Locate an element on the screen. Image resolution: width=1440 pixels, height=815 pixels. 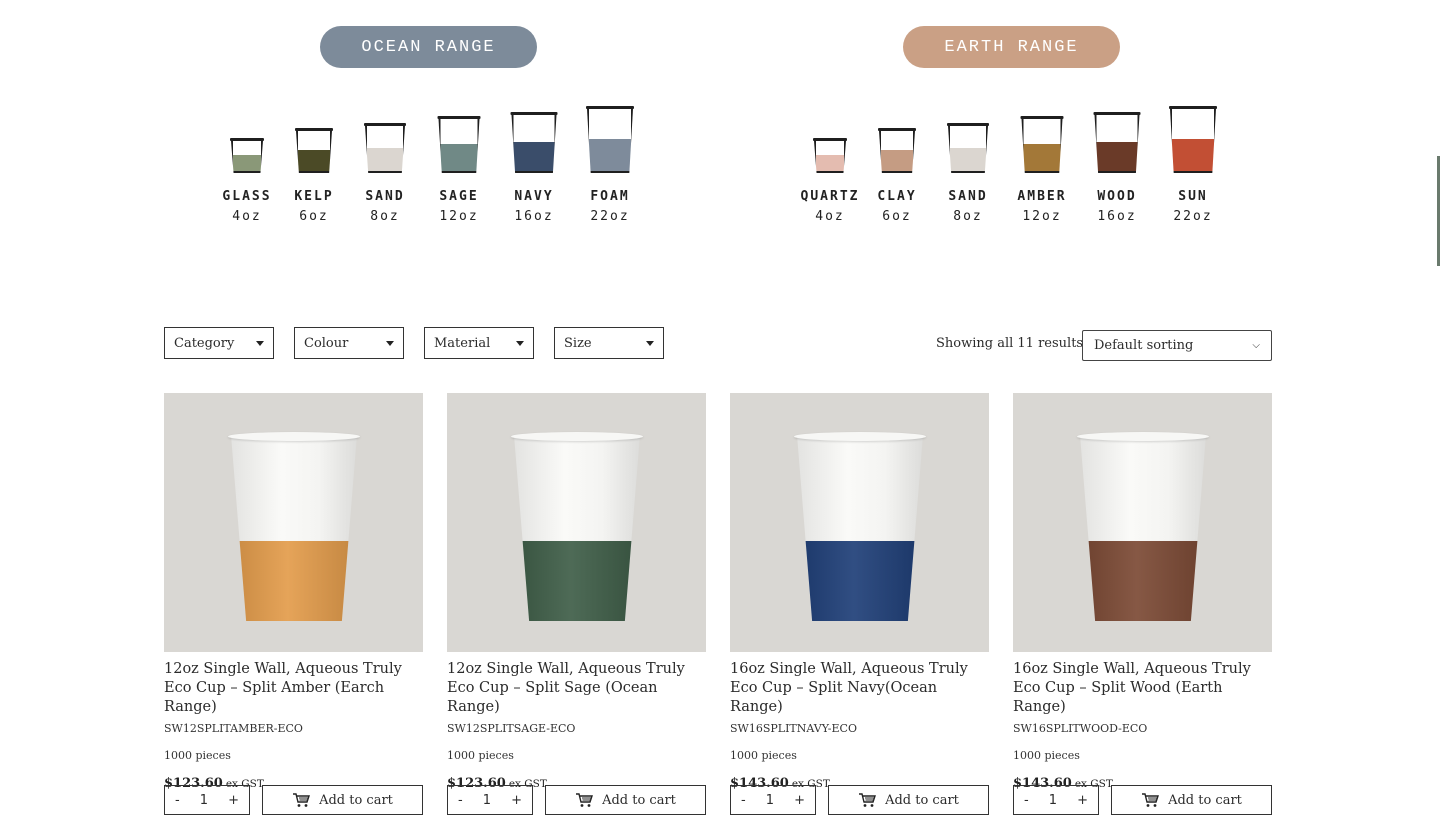
product-sku: SW16SPLITNAVY-ECO is located at coordinates (793, 728).